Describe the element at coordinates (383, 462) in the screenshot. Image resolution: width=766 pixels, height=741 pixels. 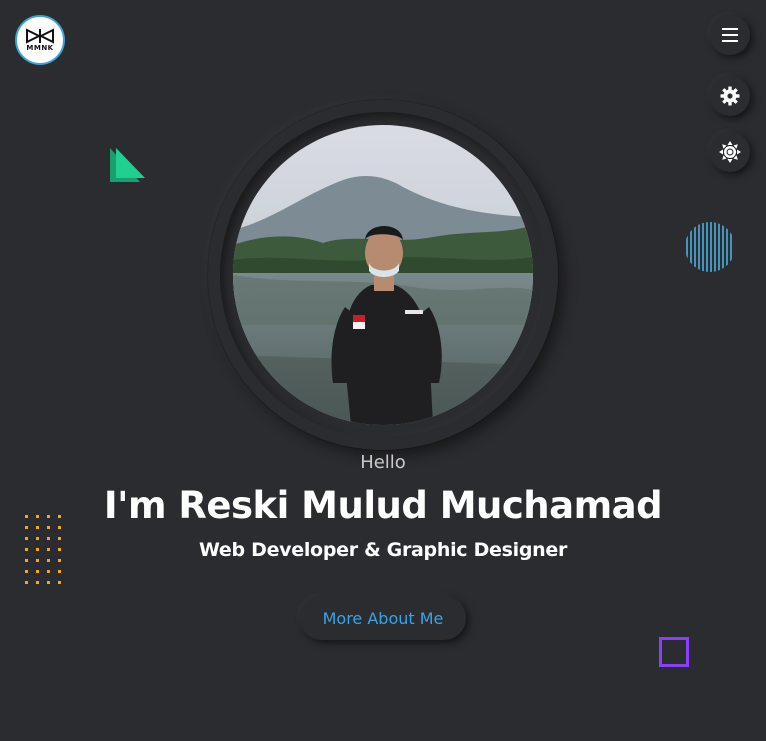
I see `hero-greeting: Hello` at that location.